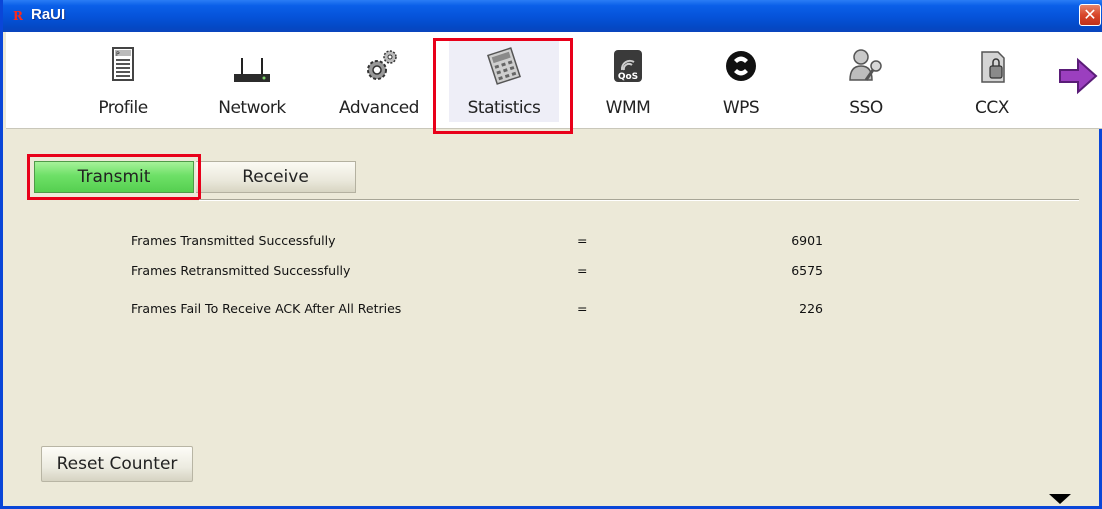 The image size is (1102, 509). What do you see at coordinates (123, 108) in the screenshot?
I see `toolbar-label-profile: Profile` at bounding box center [123, 108].